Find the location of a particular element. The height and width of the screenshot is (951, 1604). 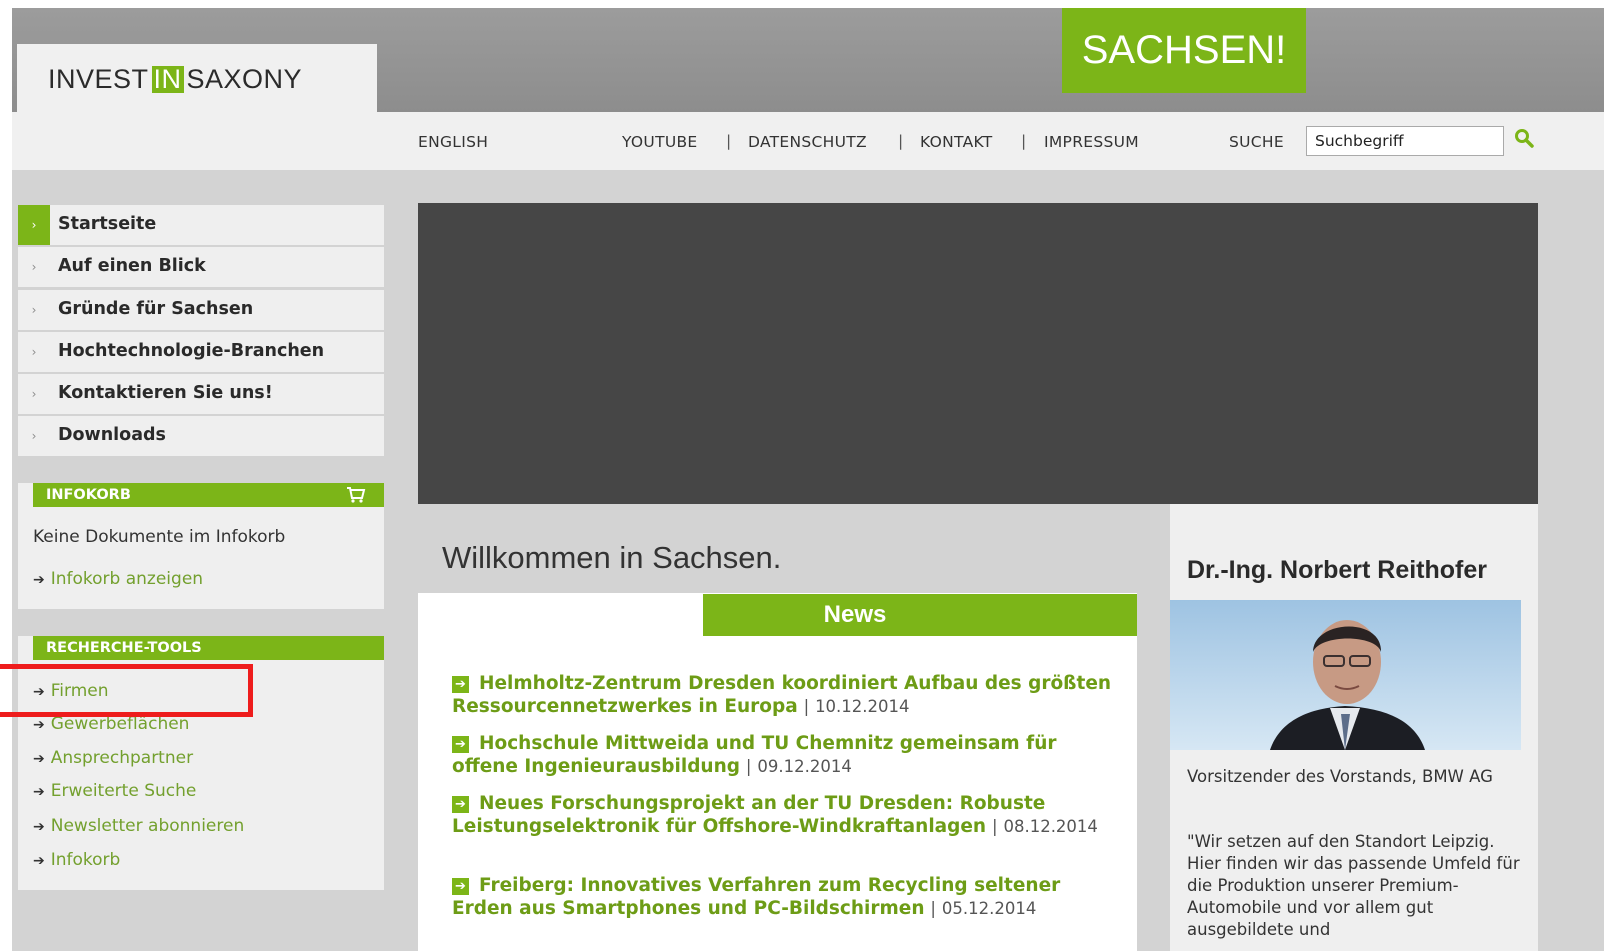

testimonial-role: Vorsitzender des Vorstands, BMW AG is located at coordinates (1340, 776).